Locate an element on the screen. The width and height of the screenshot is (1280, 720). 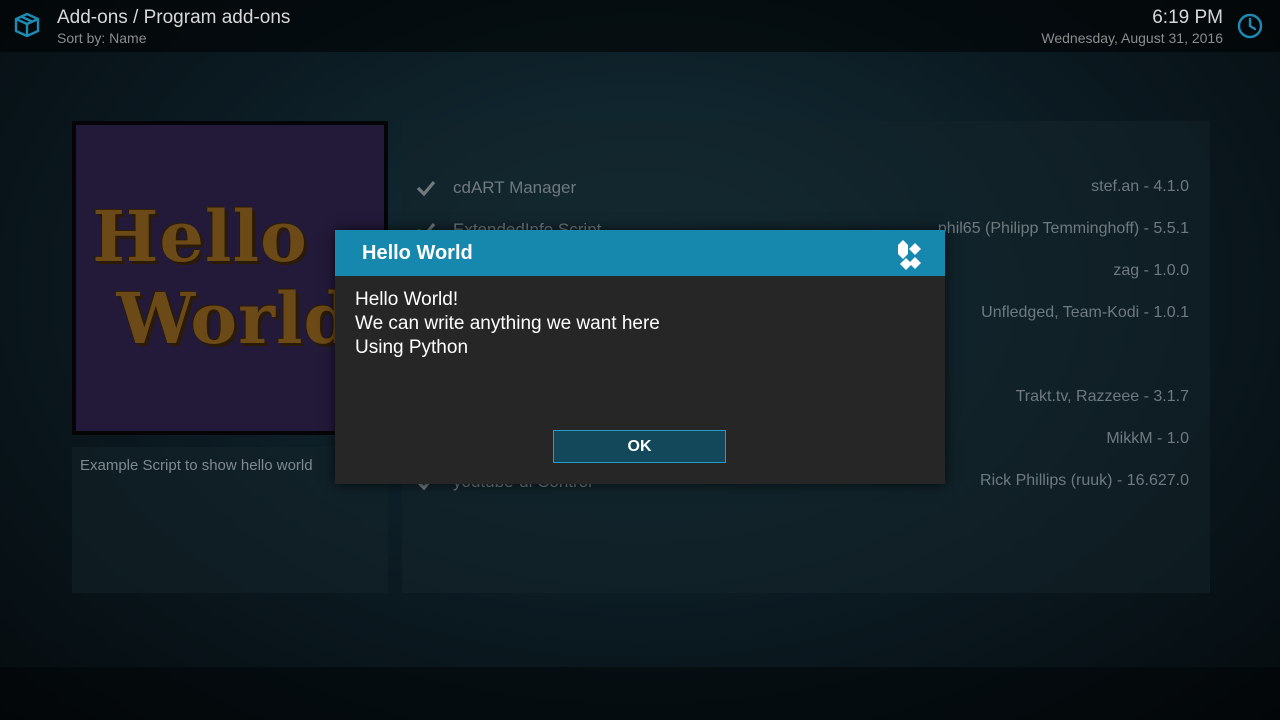
addon-author-version: MikkM - 1.0 is located at coordinates (1147, 438).